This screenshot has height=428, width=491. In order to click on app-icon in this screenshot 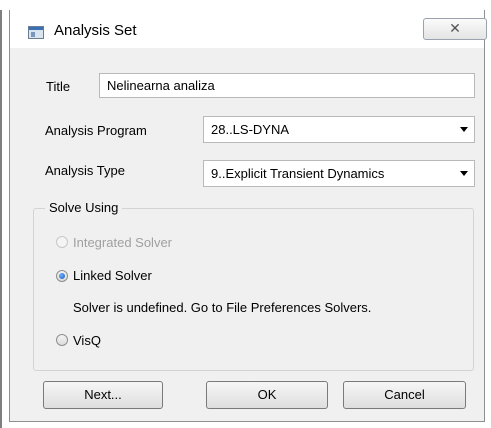, I will do `click(36, 32)`.